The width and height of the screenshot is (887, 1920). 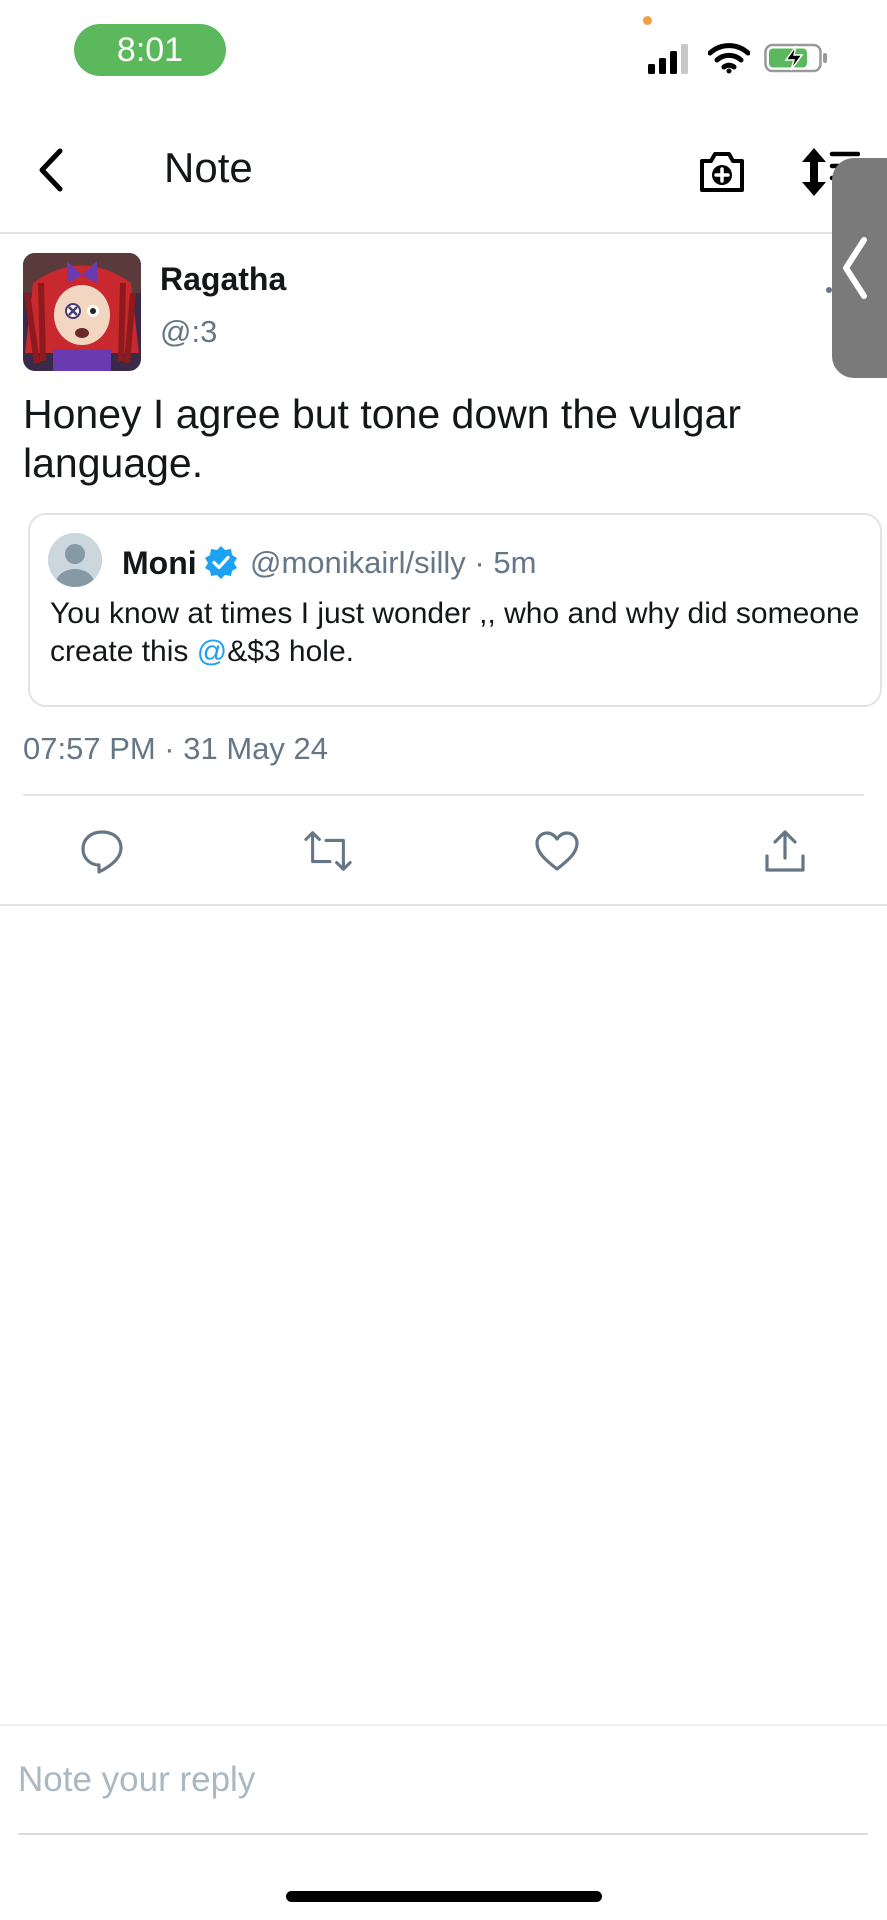 I want to click on heart-icon, so click(x=557, y=851).